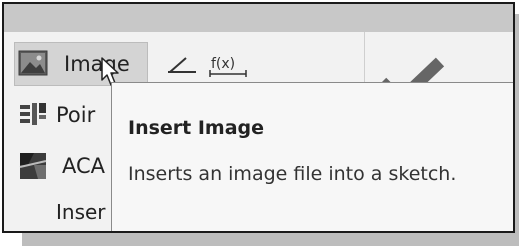  I want to click on insert-group-label: Inser, so click(81, 212).